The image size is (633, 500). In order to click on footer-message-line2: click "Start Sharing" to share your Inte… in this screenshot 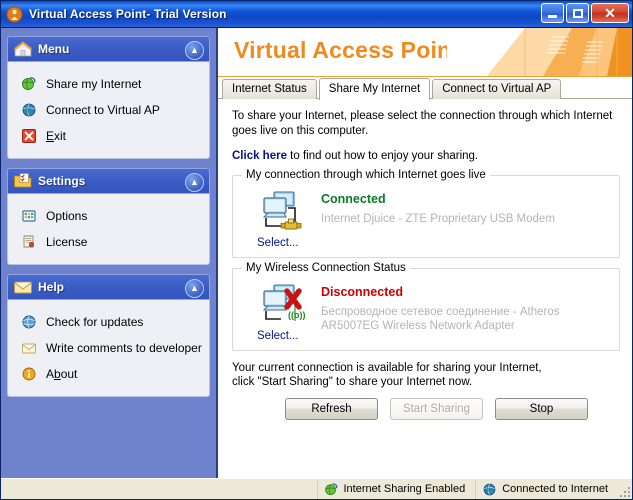, I will do `click(352, 382)`.